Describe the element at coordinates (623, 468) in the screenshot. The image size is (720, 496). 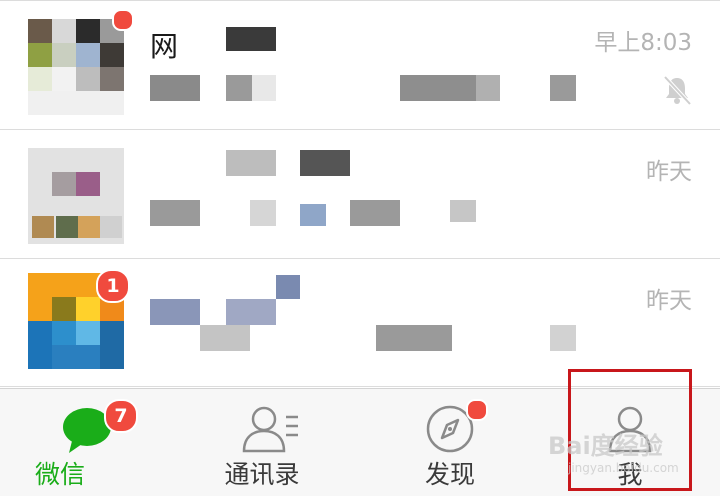
I see `watermark-subtext: jingyan.baidu.com` at that location.